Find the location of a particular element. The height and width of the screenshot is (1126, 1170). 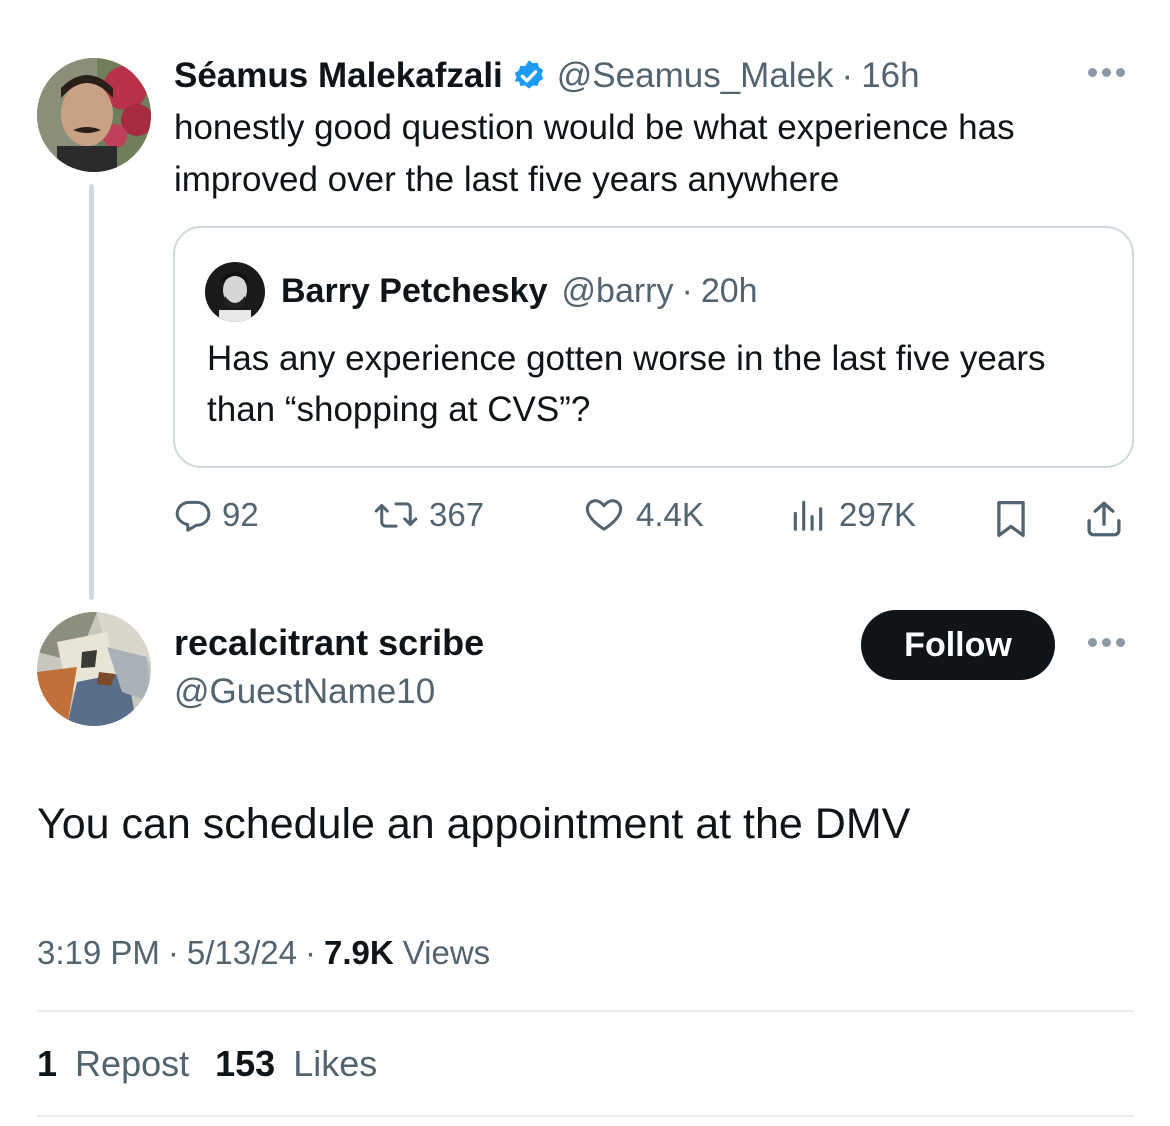

reply-author-handle: @GuestName10 is located at coordinates (304, 692).